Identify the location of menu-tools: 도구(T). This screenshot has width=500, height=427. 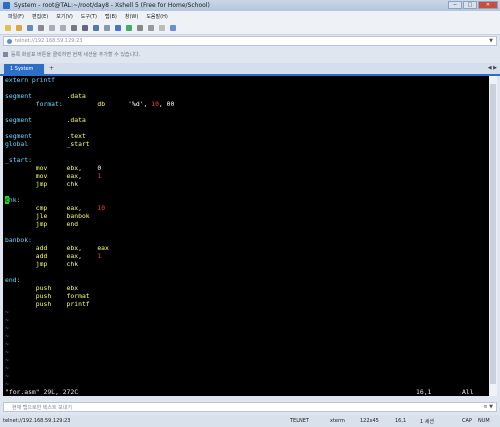
(89, 16).